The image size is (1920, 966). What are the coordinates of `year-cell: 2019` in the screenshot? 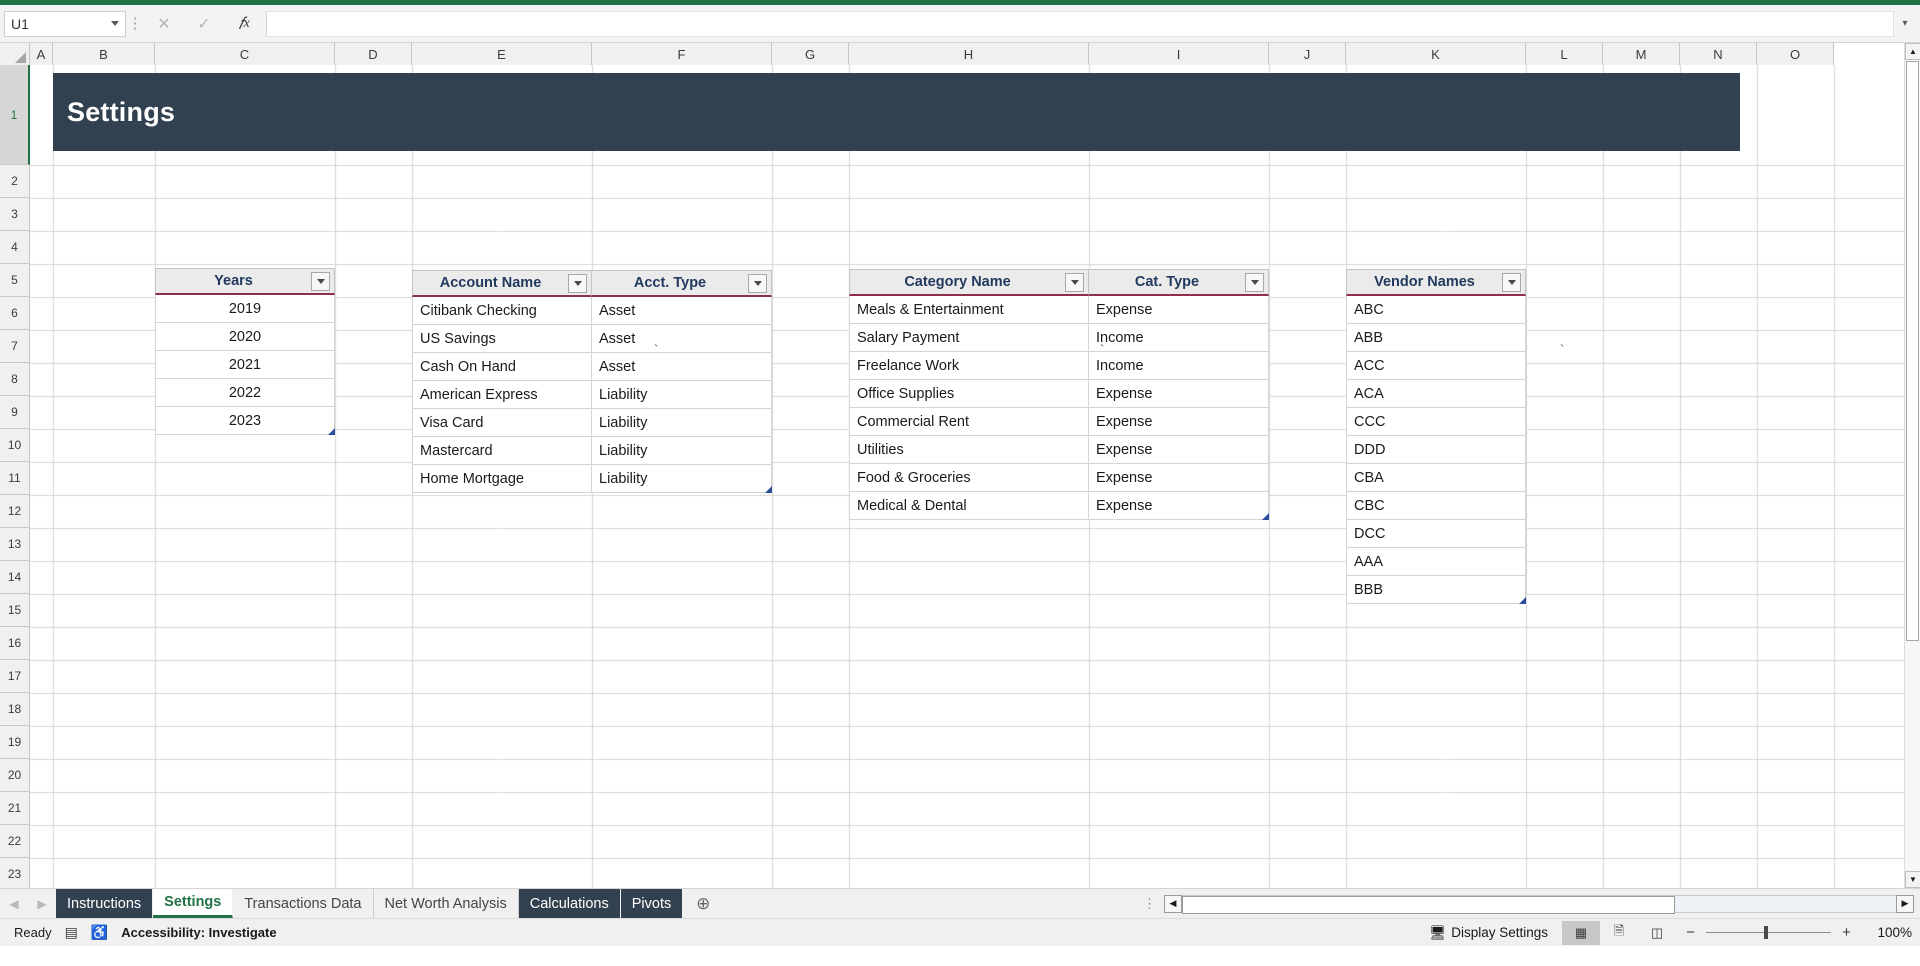 It's located at (245, 308).